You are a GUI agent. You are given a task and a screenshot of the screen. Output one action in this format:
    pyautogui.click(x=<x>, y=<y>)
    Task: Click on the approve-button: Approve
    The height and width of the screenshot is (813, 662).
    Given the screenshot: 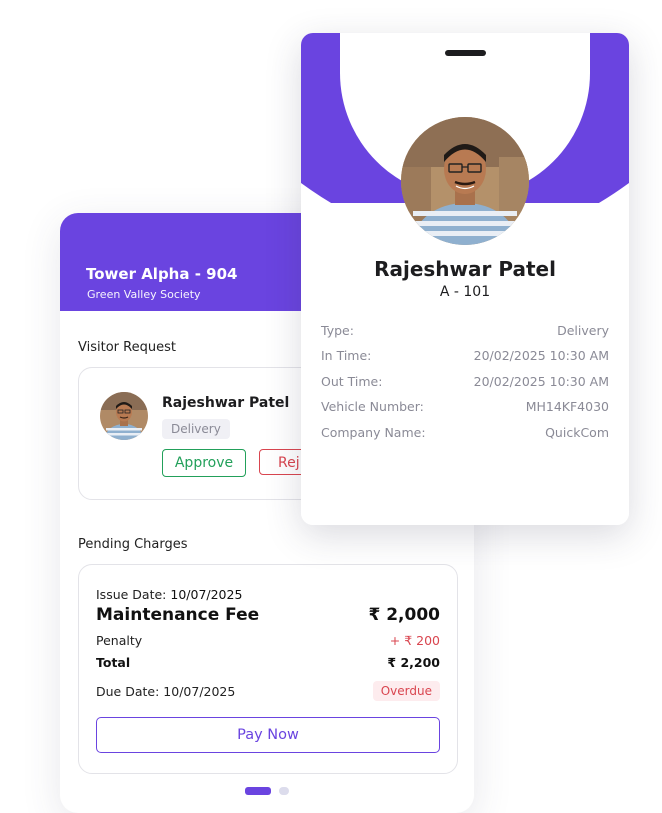 What is the action you would take?
    pyautogui.click(x=204, y=463)
    